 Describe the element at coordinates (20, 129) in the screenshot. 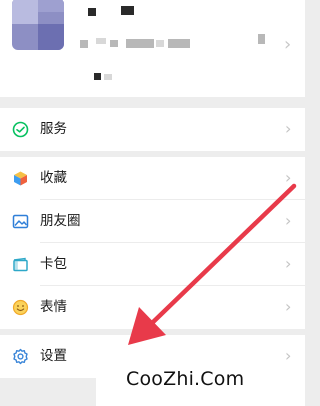

I see `wechat-pay-icon` at that location.